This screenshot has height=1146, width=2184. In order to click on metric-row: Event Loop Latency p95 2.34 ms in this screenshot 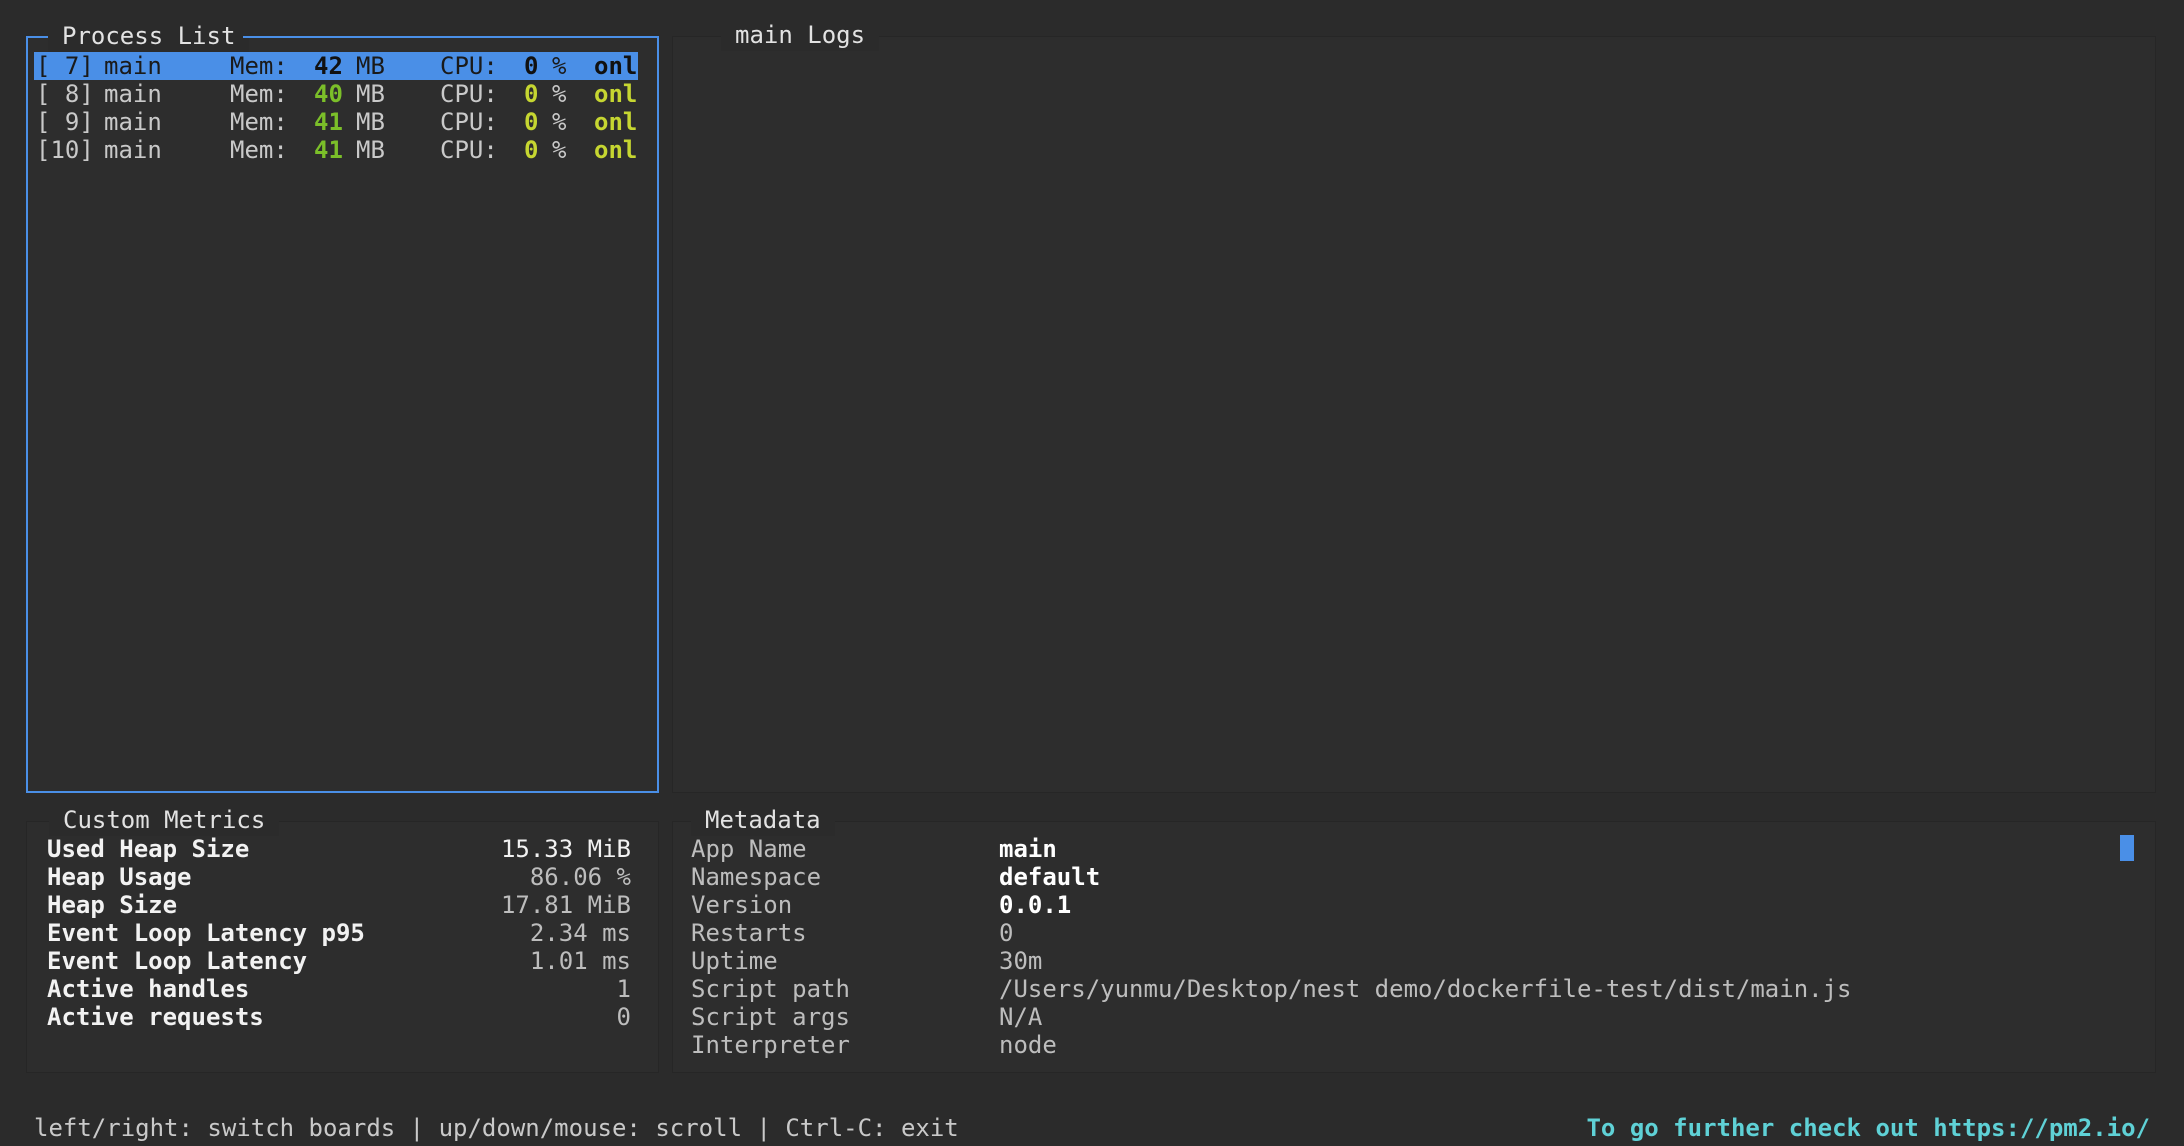, I will do `click(339, 933)`.